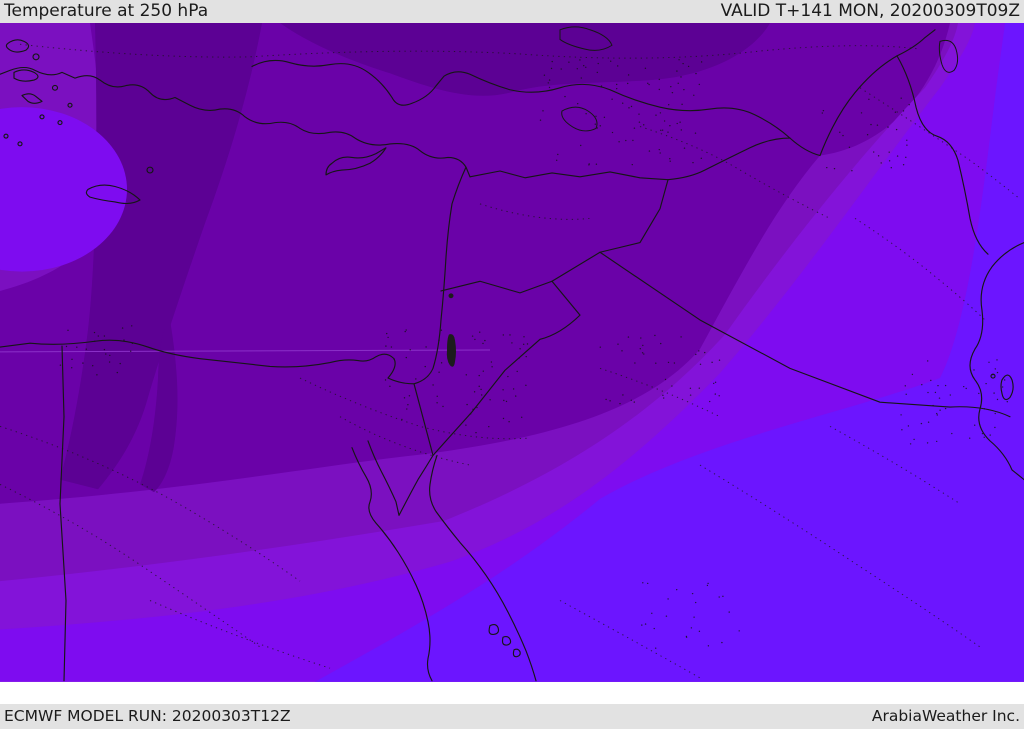  Describe the element at coordinates (451, 296) in the screenshot. I see `sea-of-galilee` at that location.